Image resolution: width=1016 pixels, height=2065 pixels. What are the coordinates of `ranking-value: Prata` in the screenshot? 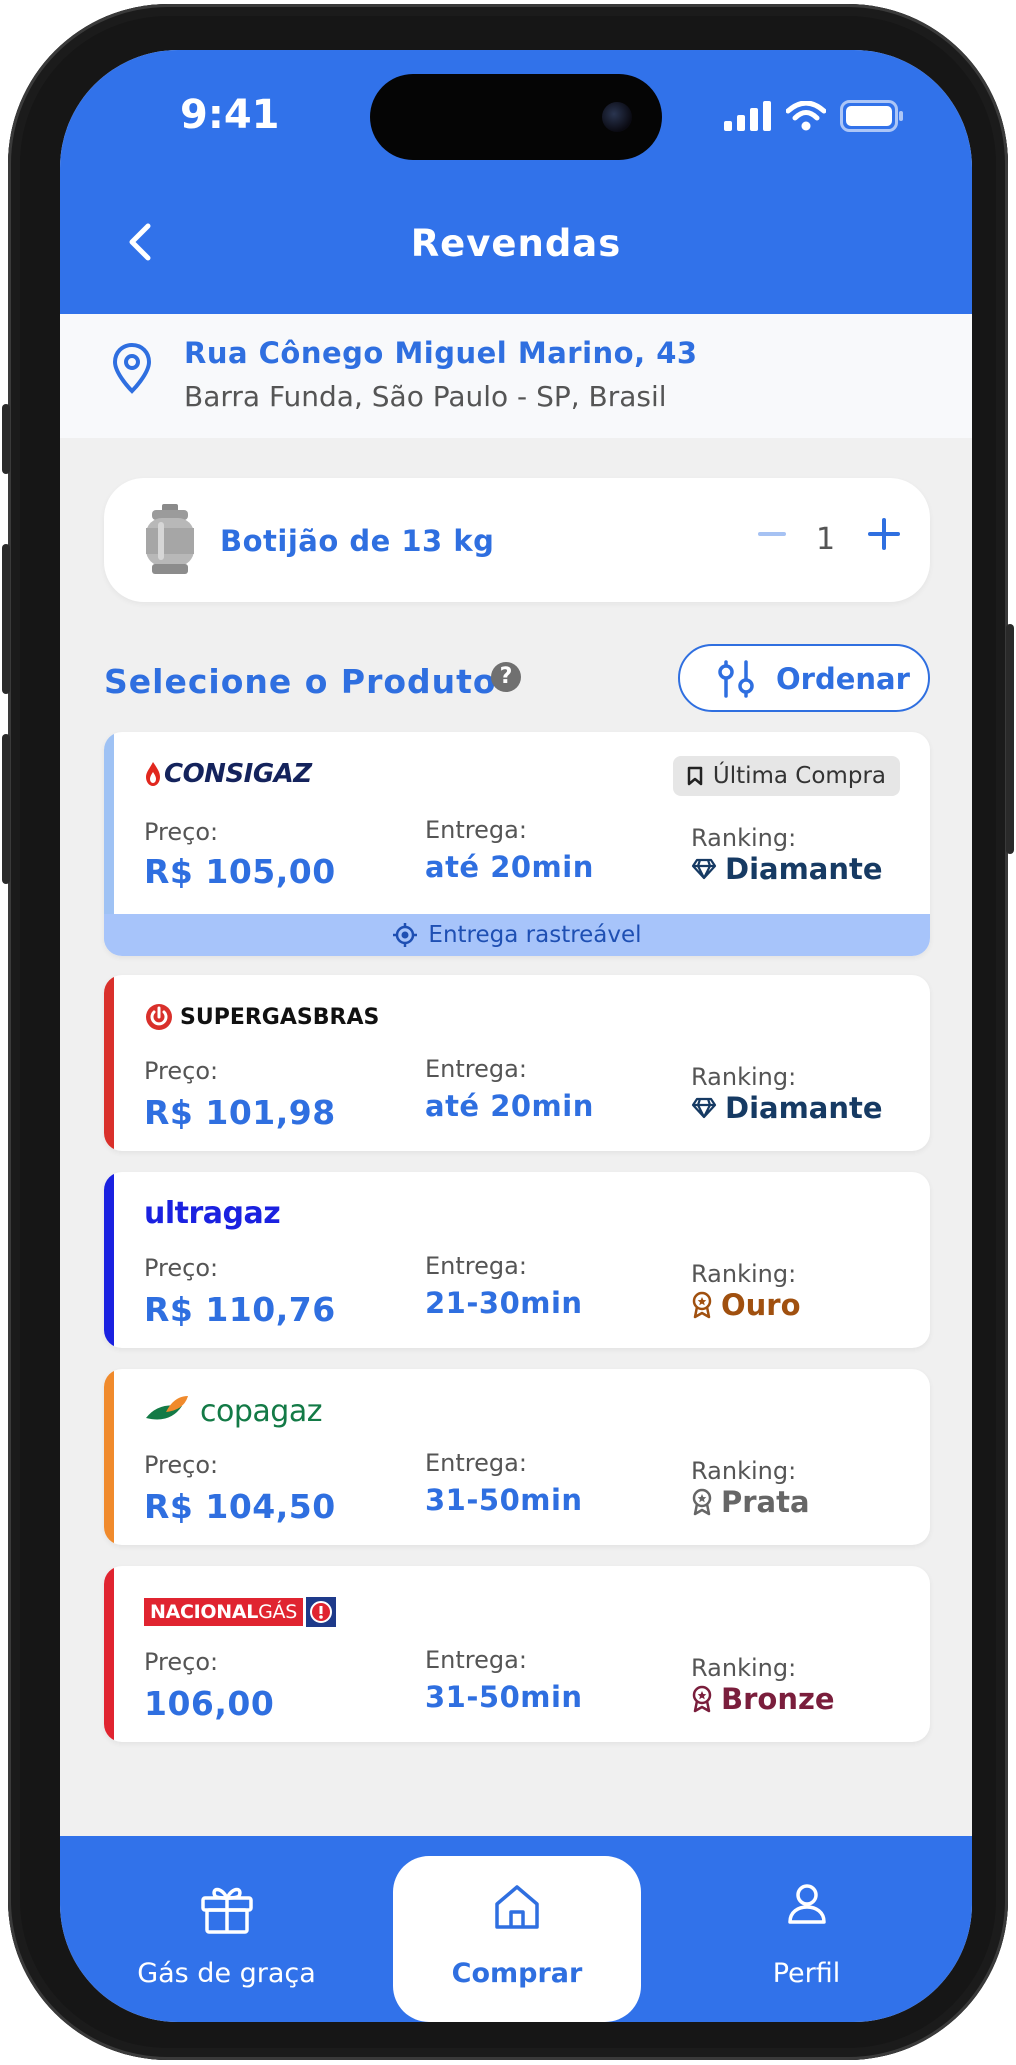 It's located at (765, 1502).